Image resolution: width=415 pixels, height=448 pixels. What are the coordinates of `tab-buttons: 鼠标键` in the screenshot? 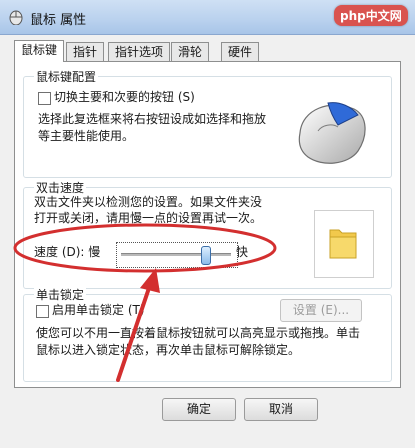 It's located at (39, 51).